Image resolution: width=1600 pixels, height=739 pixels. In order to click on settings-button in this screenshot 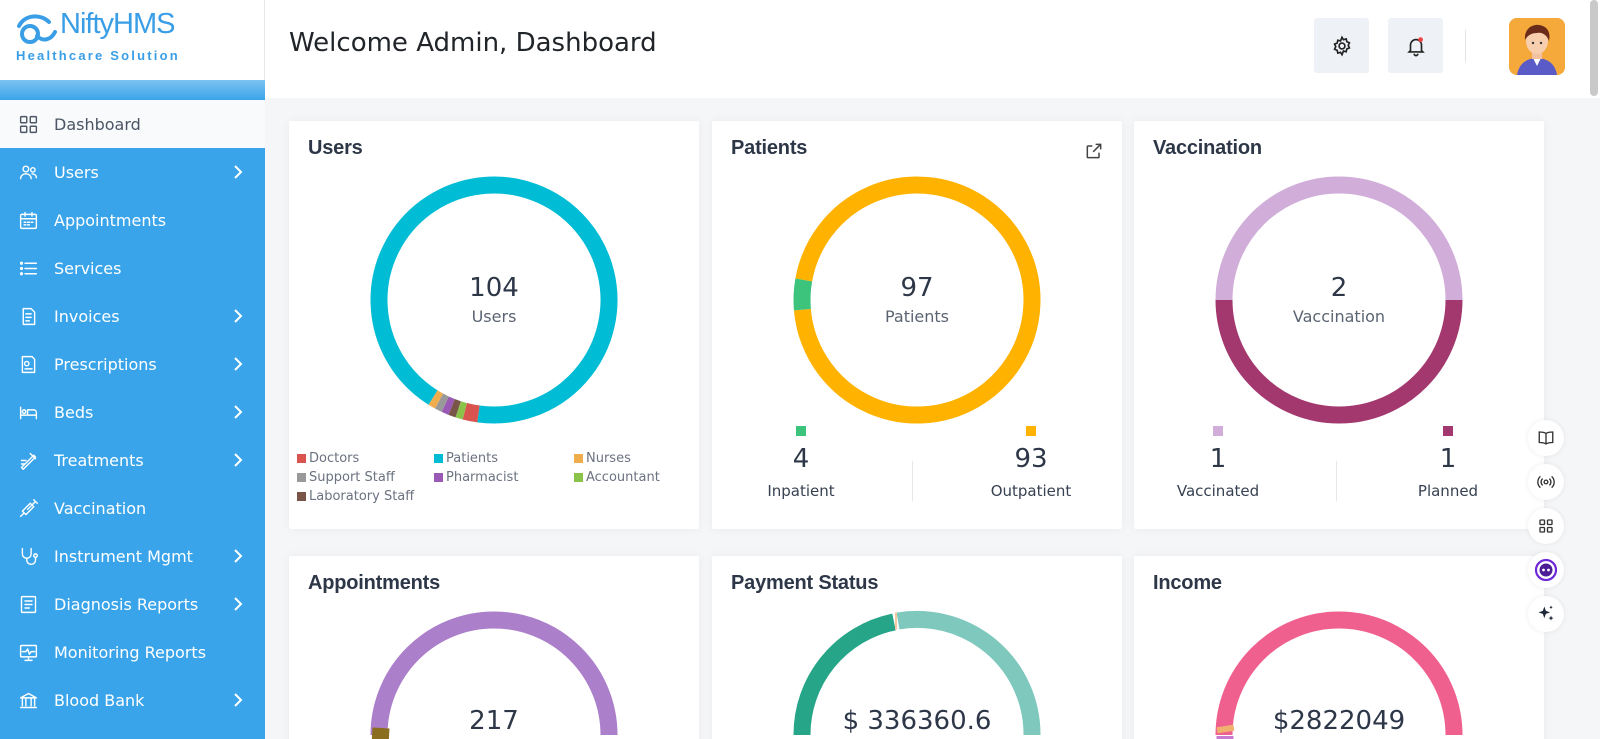, I will do `click(1341, 45)`.